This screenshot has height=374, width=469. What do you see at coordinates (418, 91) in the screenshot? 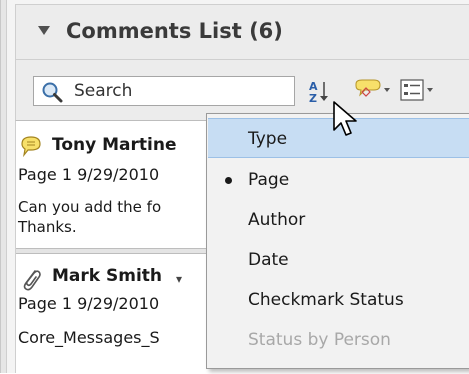
I see `list-options-icon` at bounding box center [418, 91].